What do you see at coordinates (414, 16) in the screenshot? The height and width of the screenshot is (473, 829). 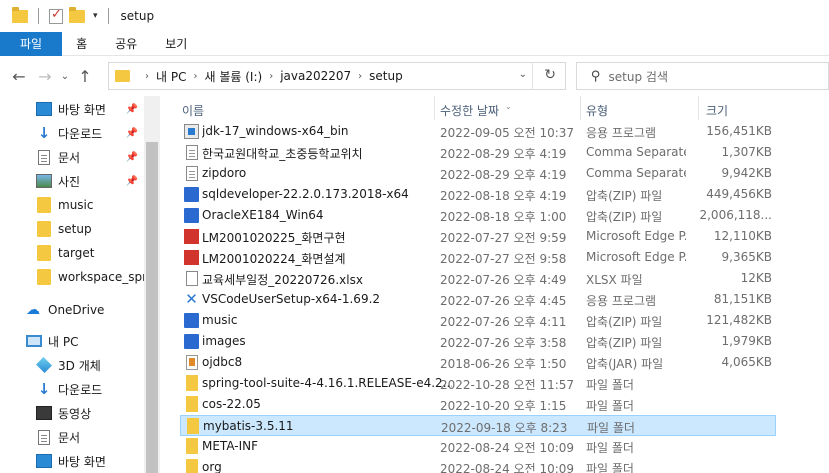 I see `title-bar: ▾ setup` at bounding box center [414, 16].